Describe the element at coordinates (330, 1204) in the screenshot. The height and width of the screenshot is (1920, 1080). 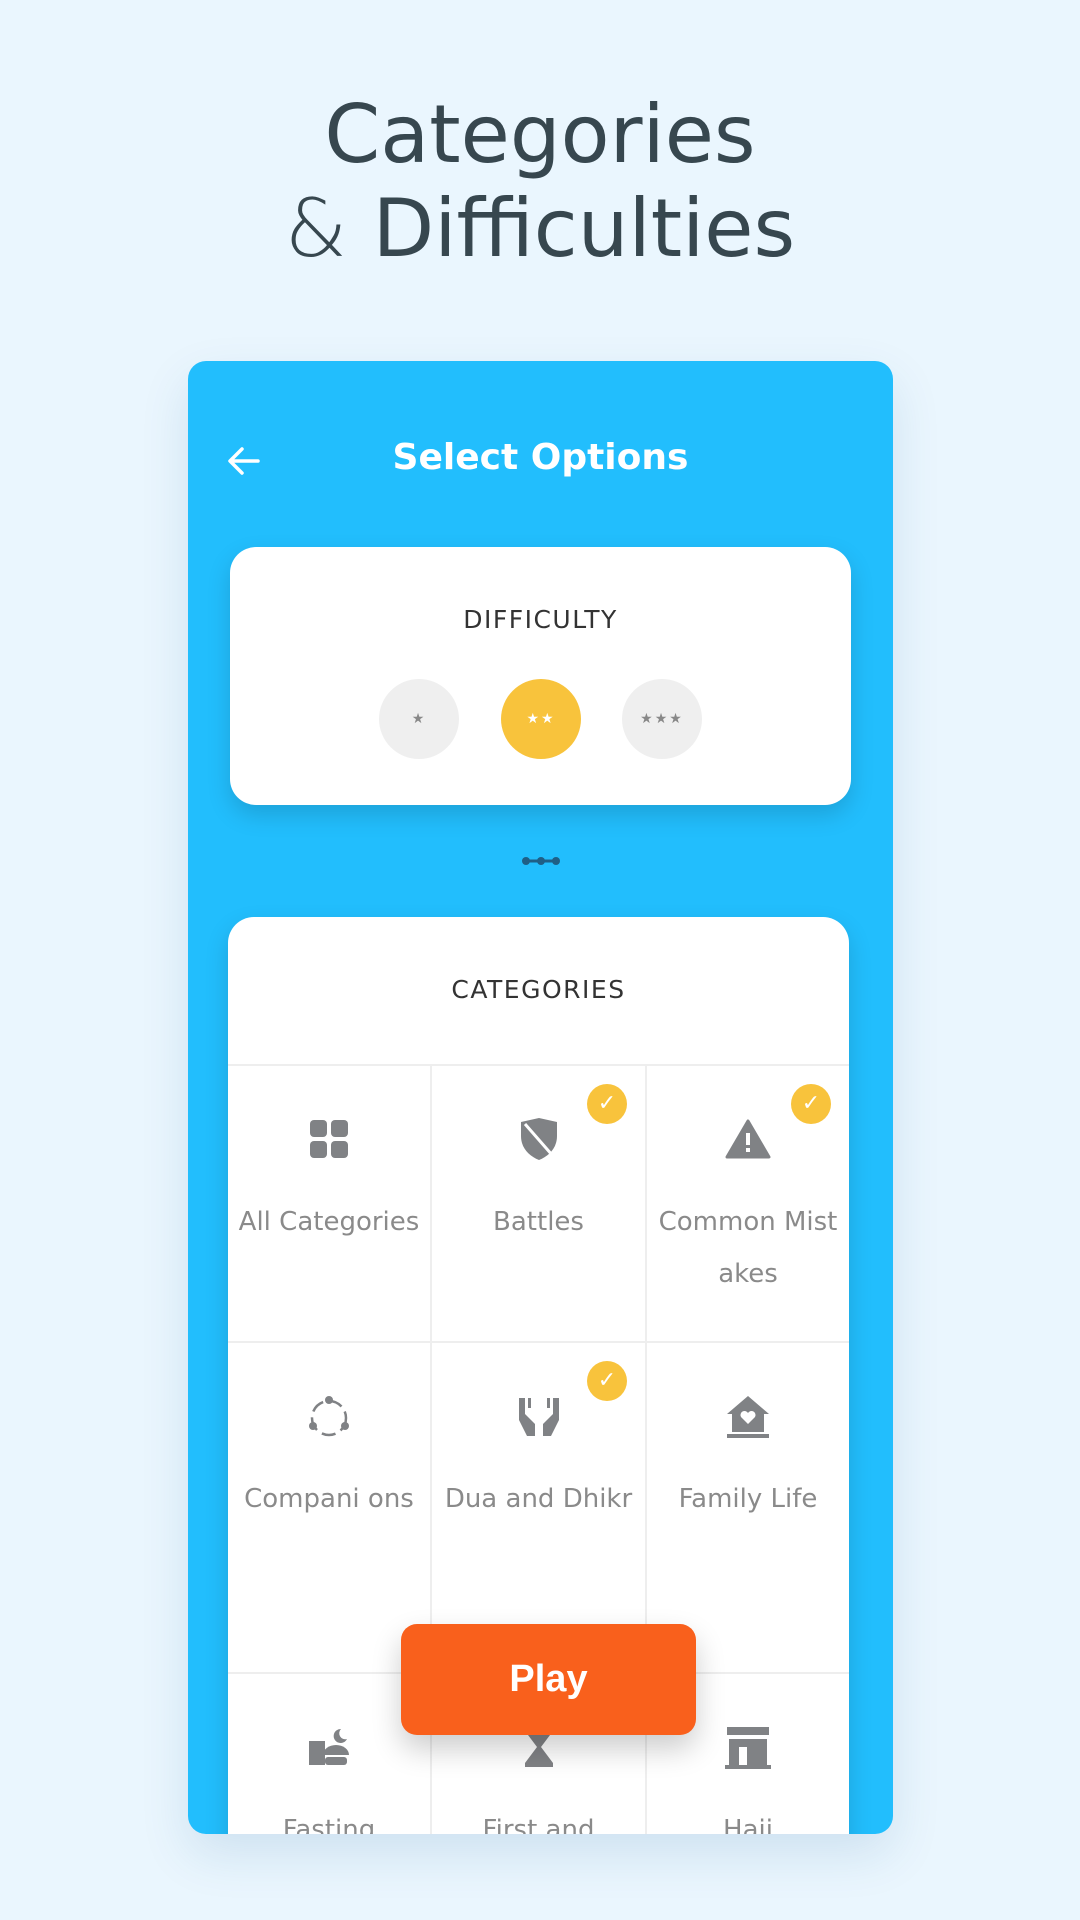
I see `category-all-categories: All Categories` at that location.